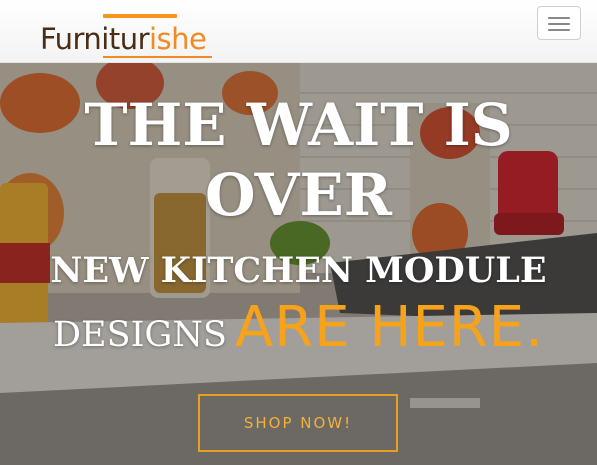  What do you see at coordinates (140, 335) in the screenshot?
I see `hero-subheadline-white: DESIGNS` at bounding box center [140, 335].